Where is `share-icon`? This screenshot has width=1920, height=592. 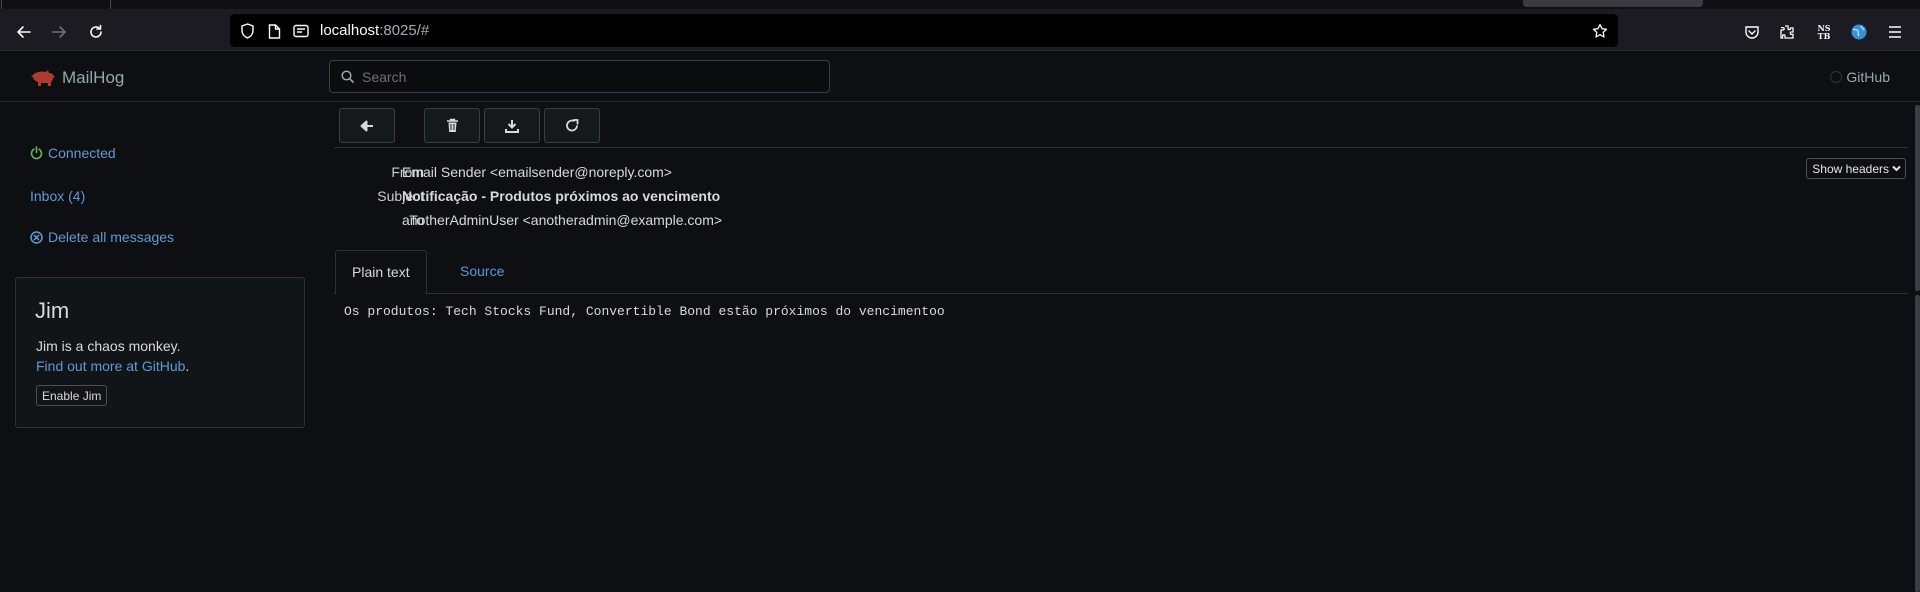 share-icon is located at coordinates (572, 124).